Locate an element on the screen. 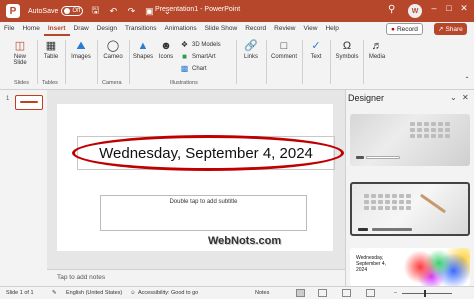  subtitle-placeholder: Double tap to add subtitle is located at coordinates (203, 213).